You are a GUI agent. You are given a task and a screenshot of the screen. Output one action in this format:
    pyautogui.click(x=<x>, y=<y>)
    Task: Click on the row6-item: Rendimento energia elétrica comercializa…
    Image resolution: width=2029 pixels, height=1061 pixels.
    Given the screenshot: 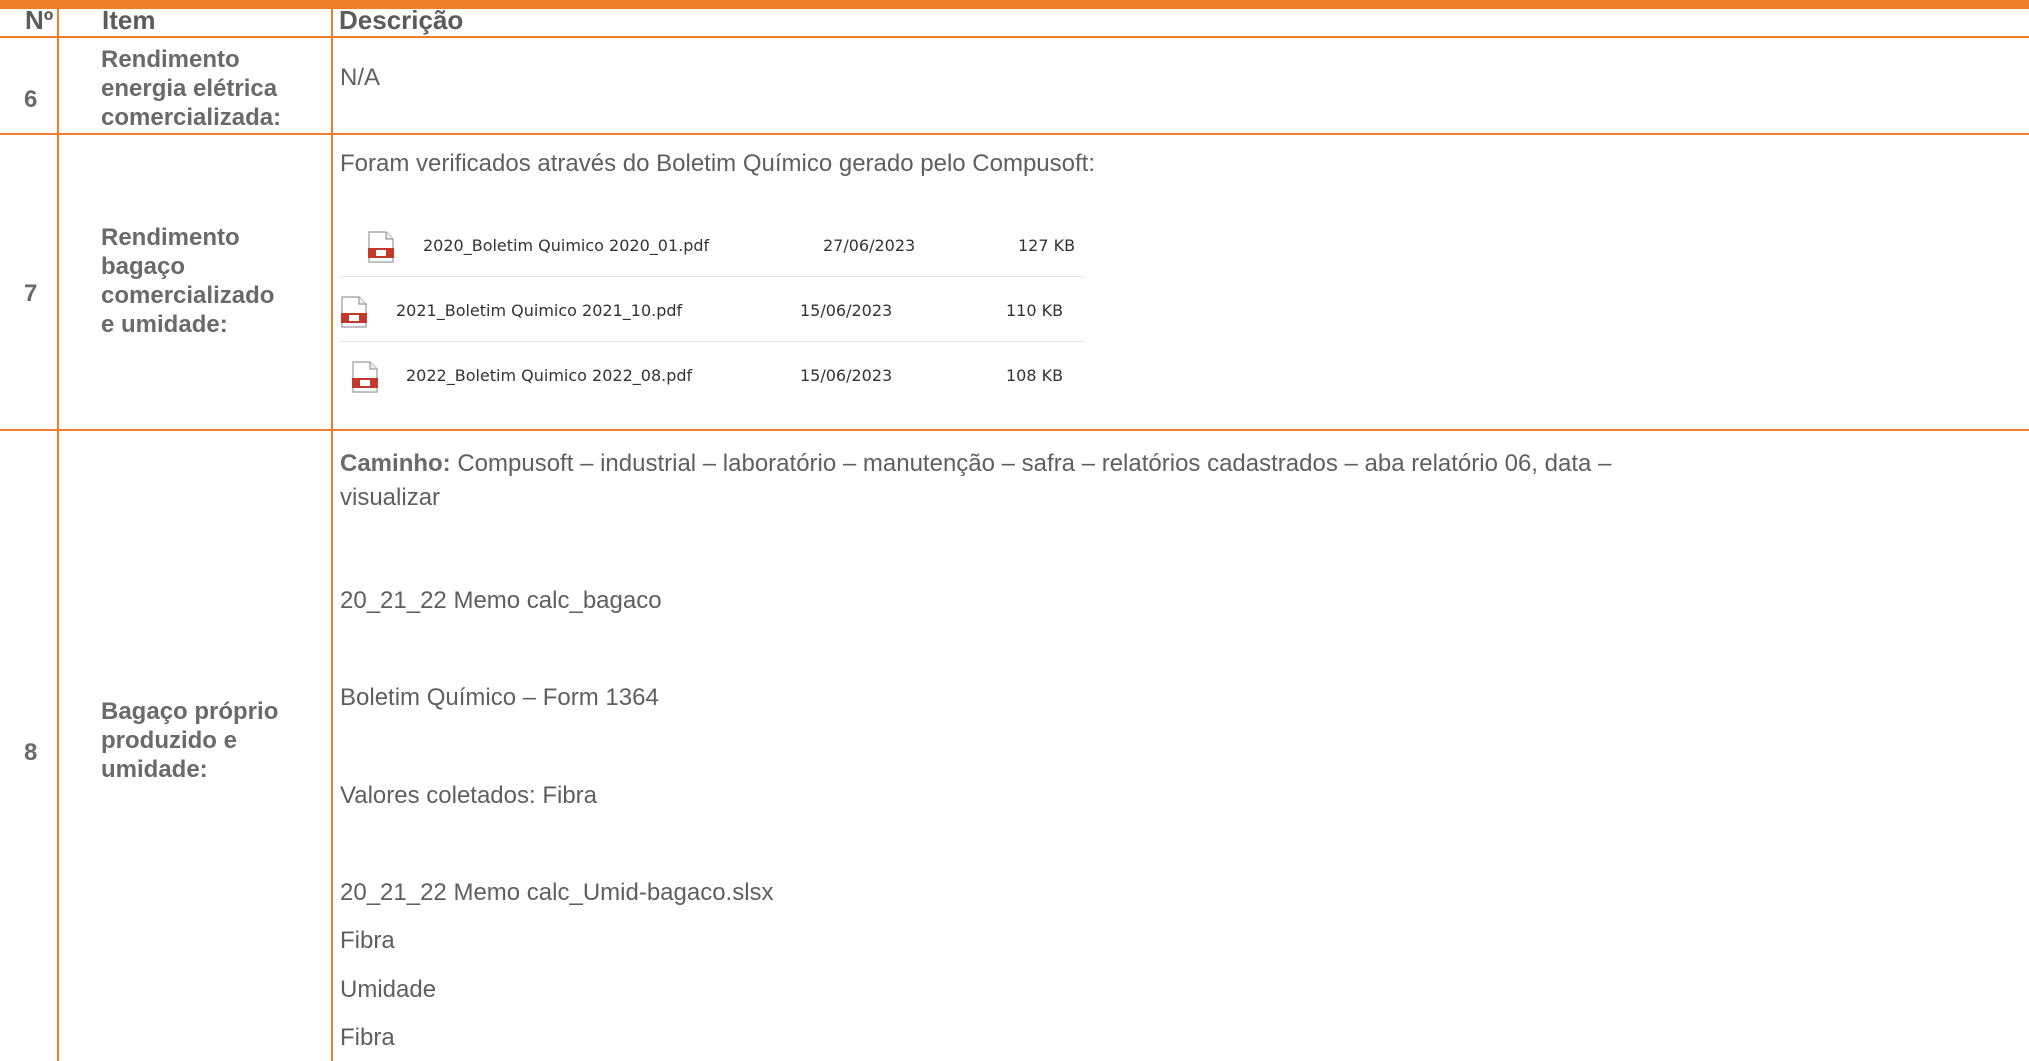 What is the action you would take?
    pyautogui.click(x=191, y=88)
    